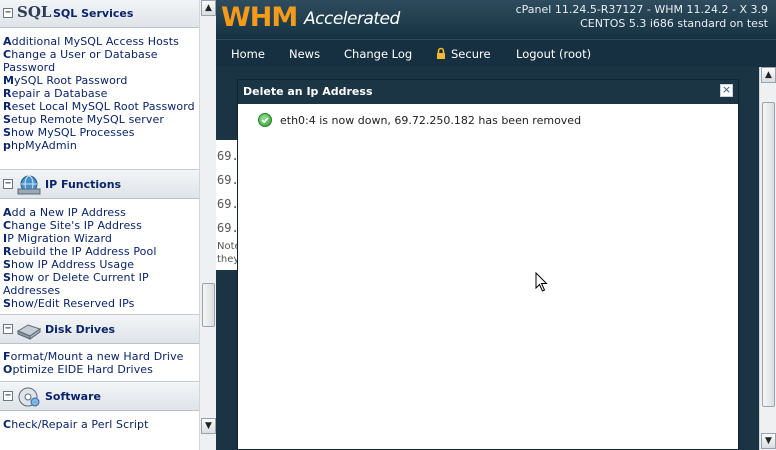 The image size is (776, 450). I want to click on sidebar-section-sql-services: − SQL SQL Services, so click(99, 14).